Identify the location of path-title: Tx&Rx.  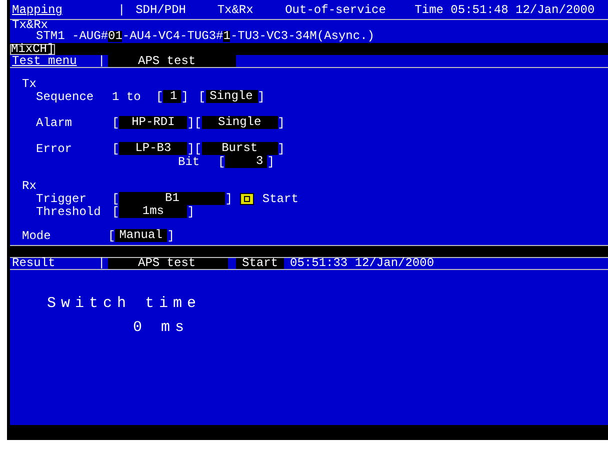
(30, 25).